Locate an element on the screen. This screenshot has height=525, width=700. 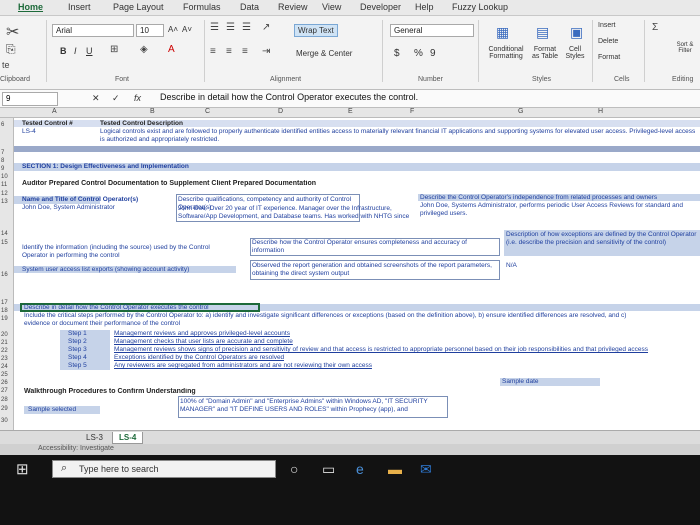
name-box: 9 is located at coordinates (30, 99).